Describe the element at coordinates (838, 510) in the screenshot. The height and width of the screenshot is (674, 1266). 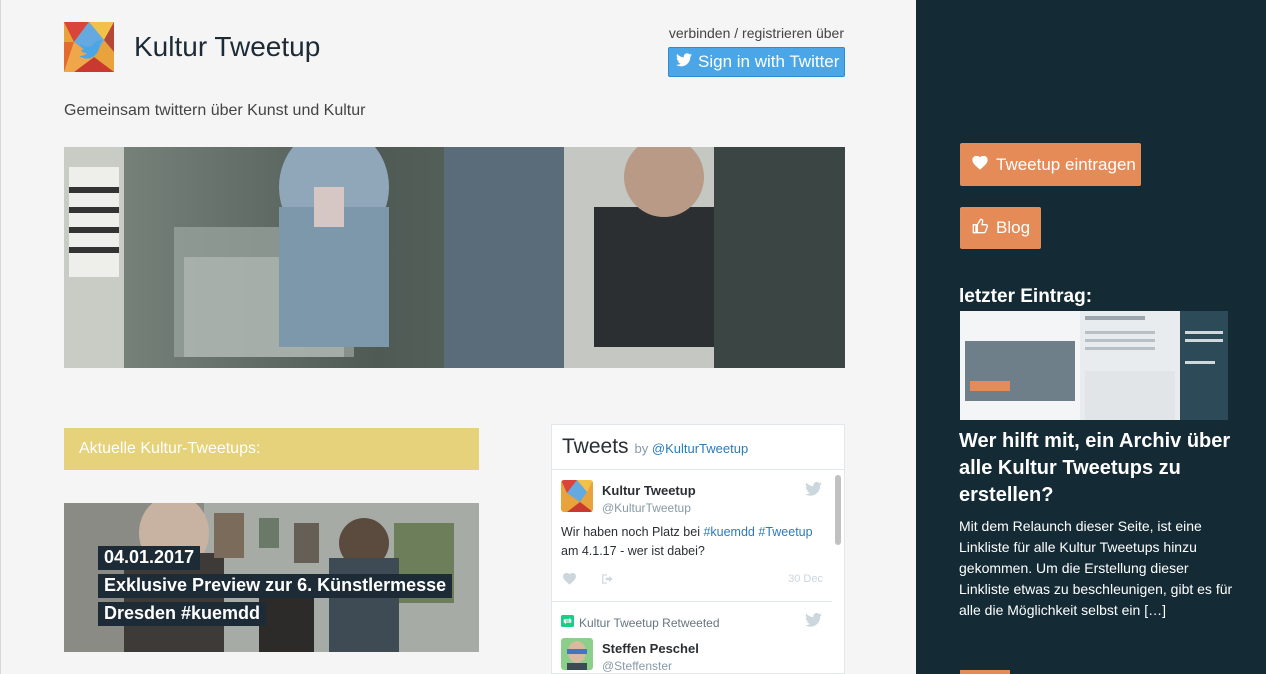
I see `tweets-scrollbar` at that location.